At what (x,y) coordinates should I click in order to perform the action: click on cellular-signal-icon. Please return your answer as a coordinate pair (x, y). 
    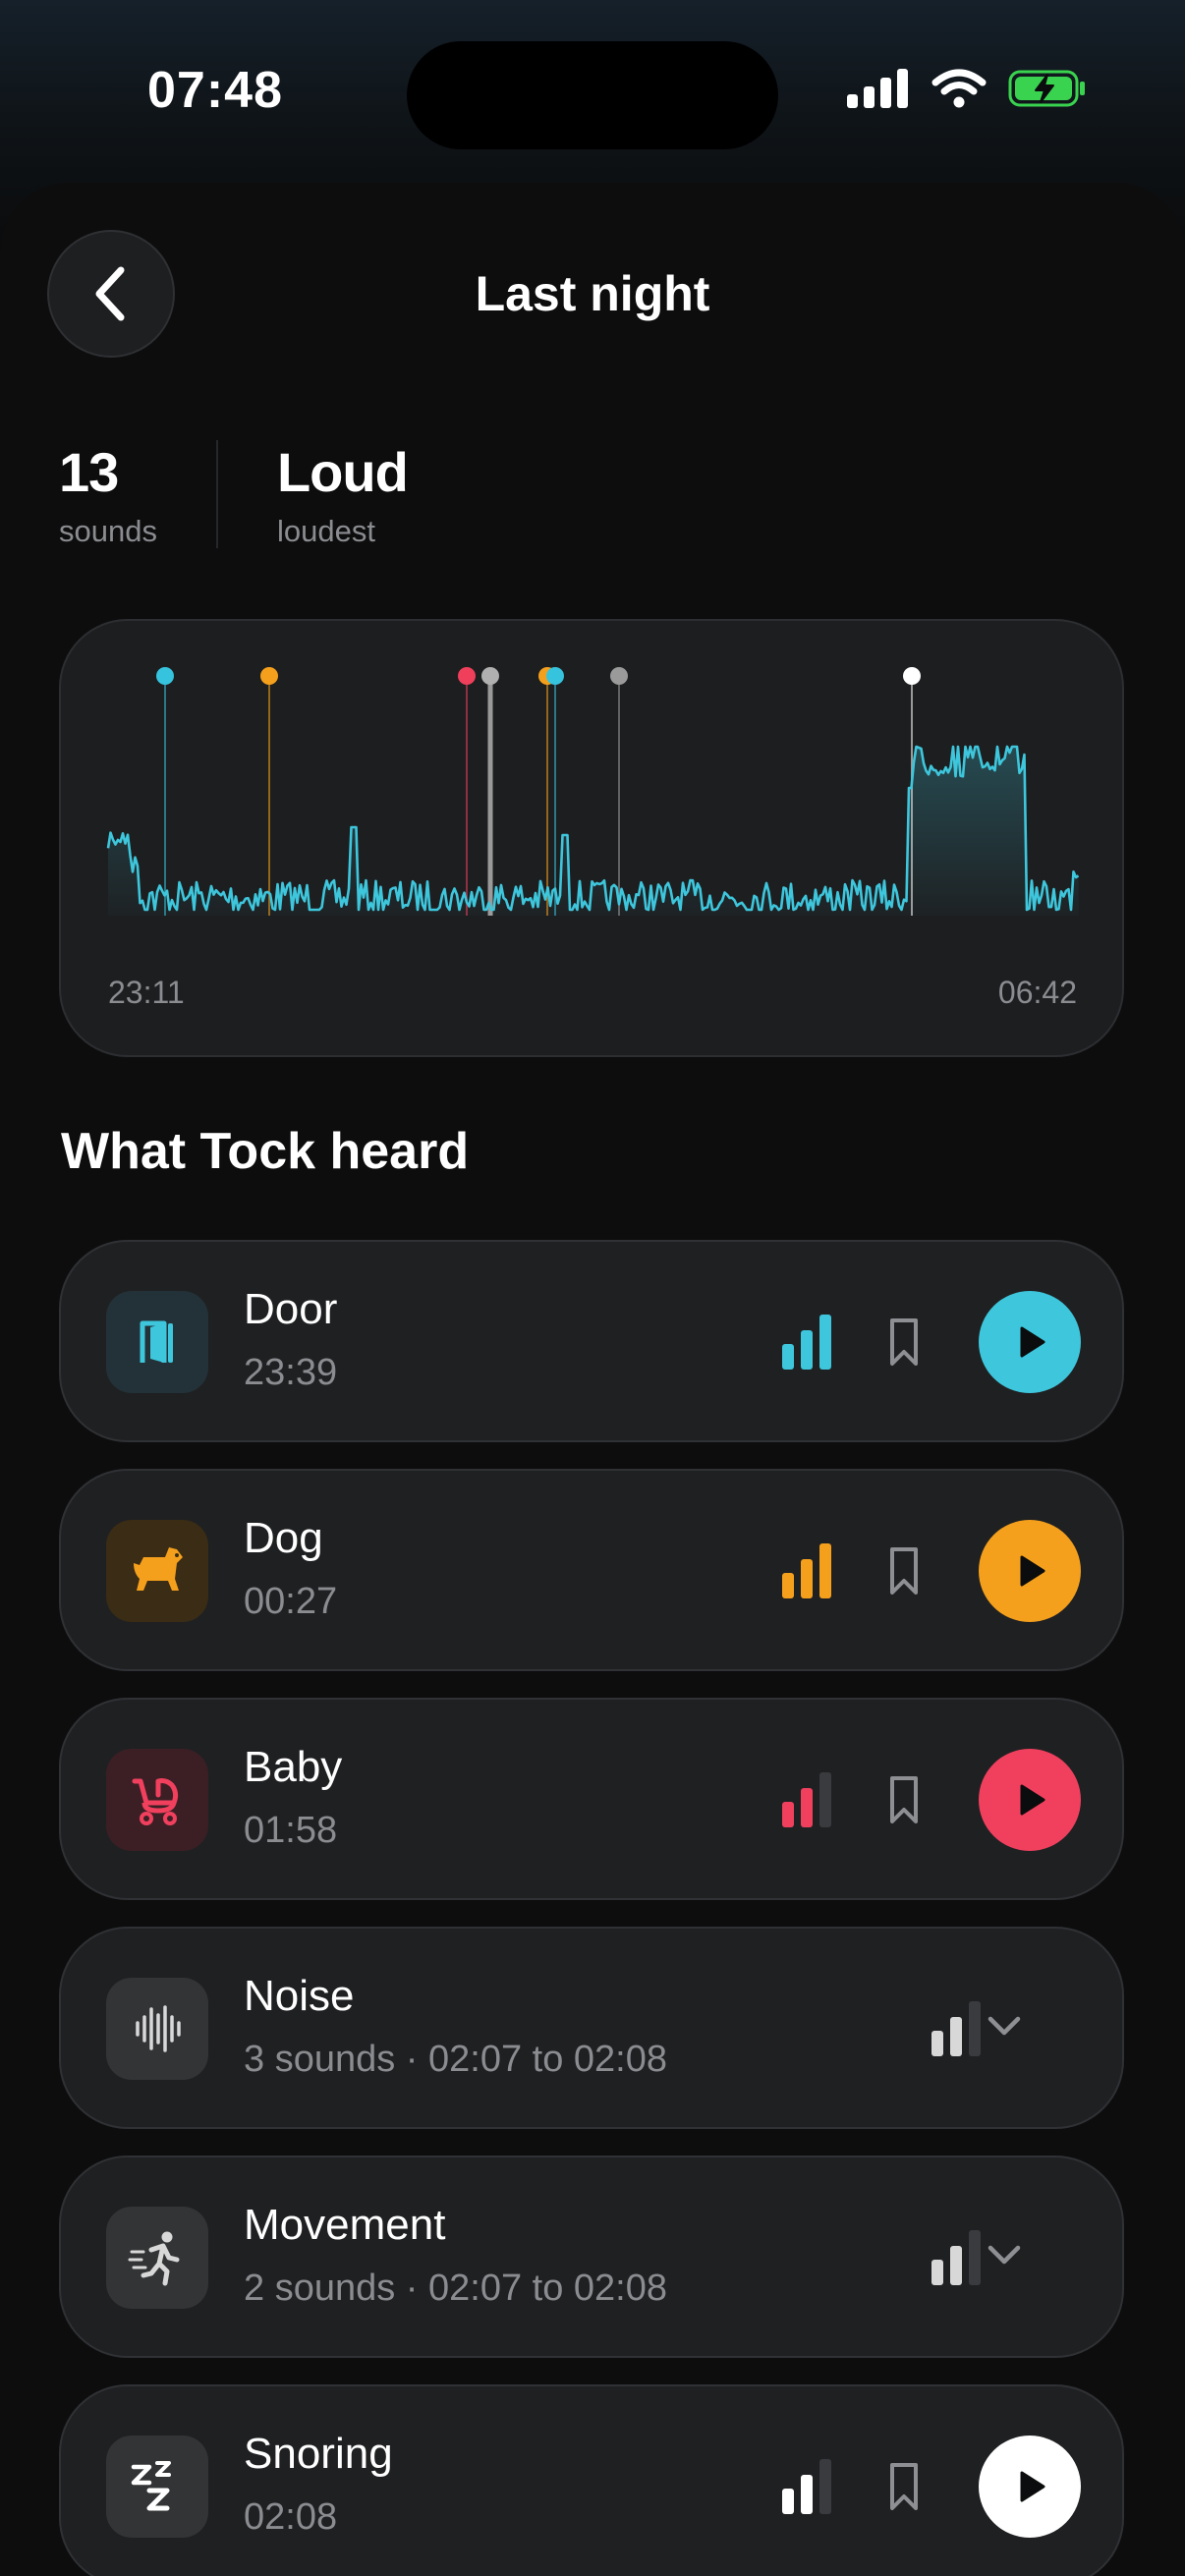
    Looking at the image, I should click on (878, 88).